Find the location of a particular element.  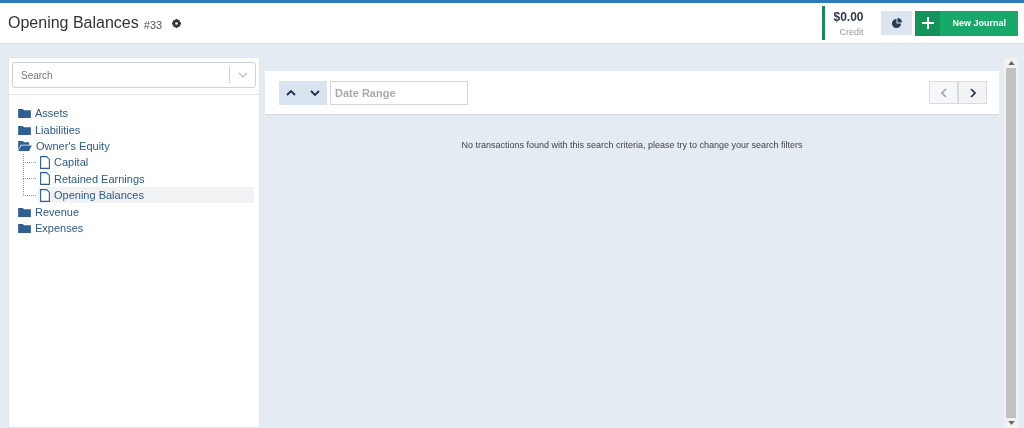

tree-item: Opening Balances is located at coordinates (146, 195).